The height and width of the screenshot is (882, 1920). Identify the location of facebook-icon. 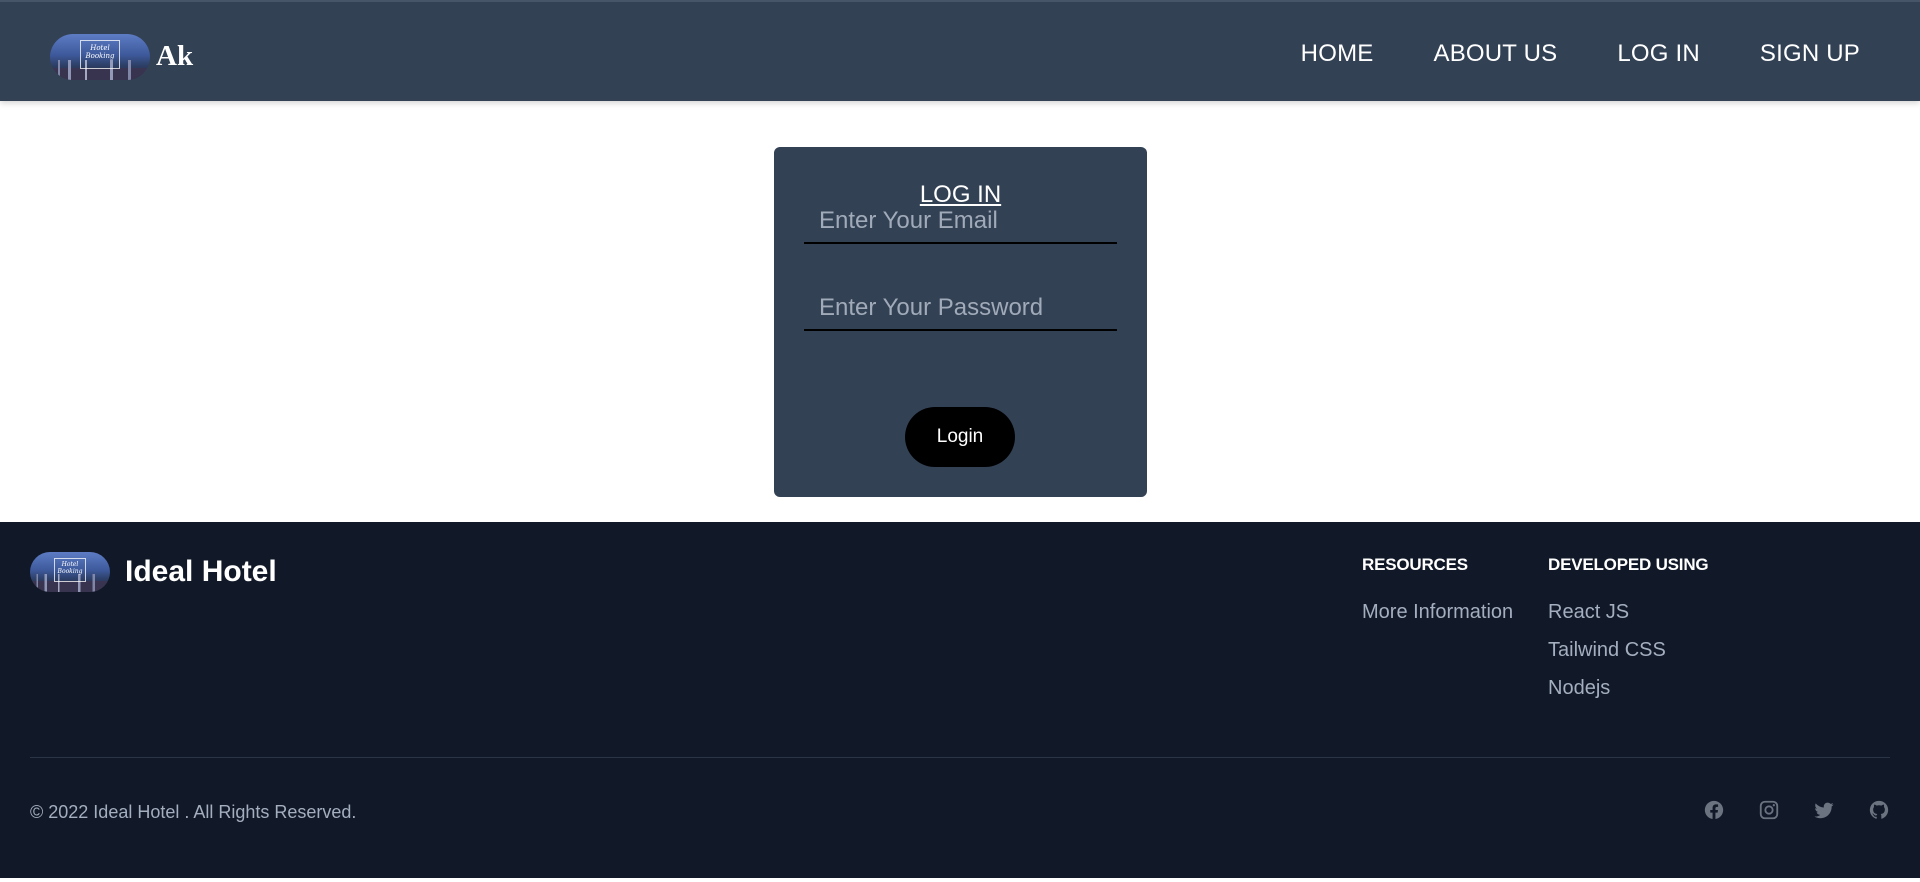
(1714, 810).